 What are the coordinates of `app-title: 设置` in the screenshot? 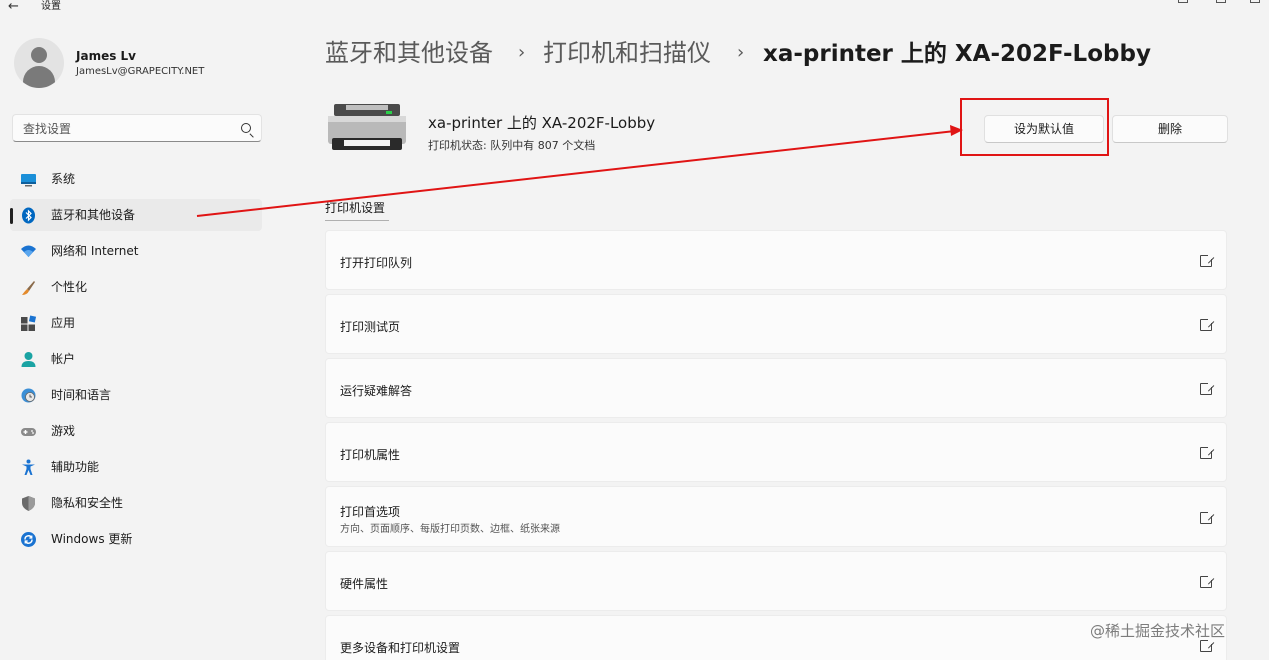 It's located at (51, 6).